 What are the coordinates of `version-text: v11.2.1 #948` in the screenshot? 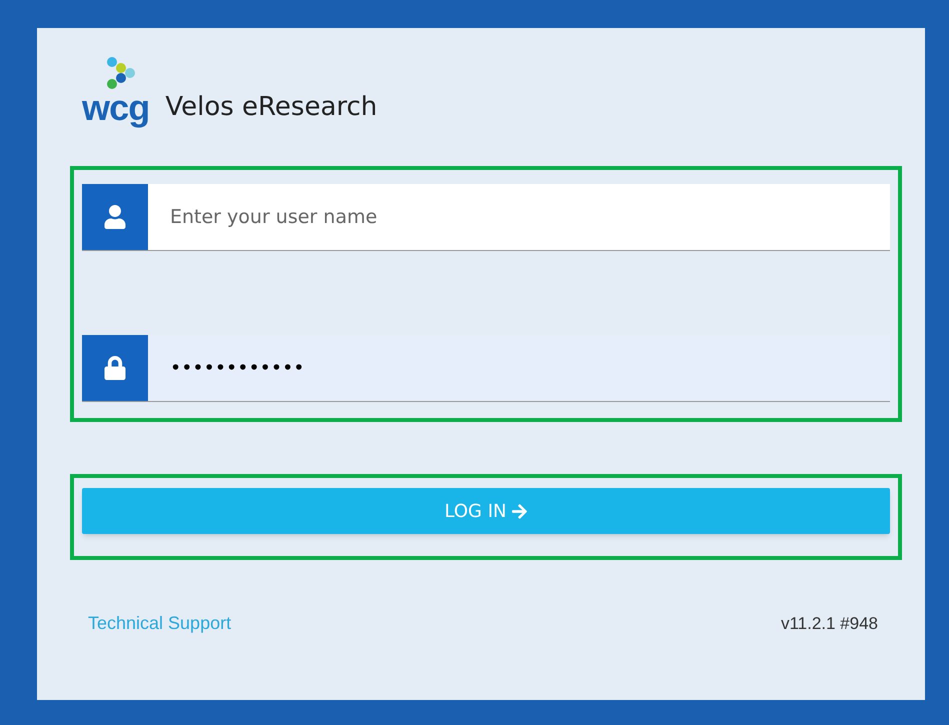 It's located at (829, 623).